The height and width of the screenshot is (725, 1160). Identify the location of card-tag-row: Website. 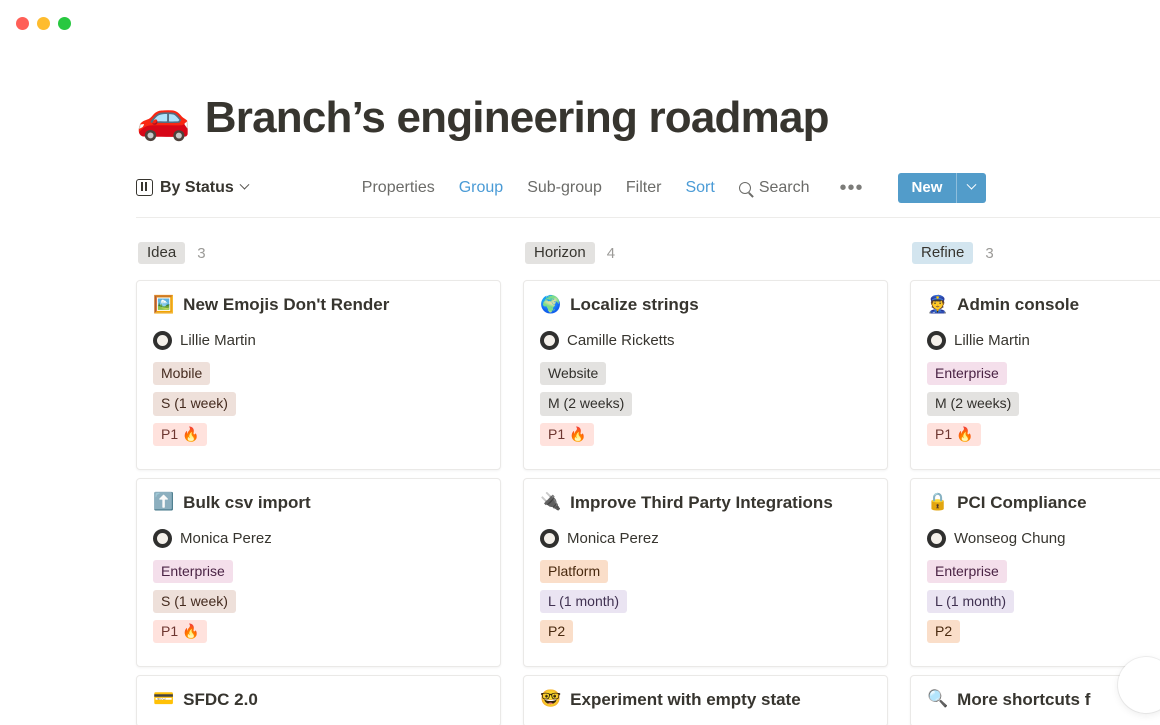
(705, 377).